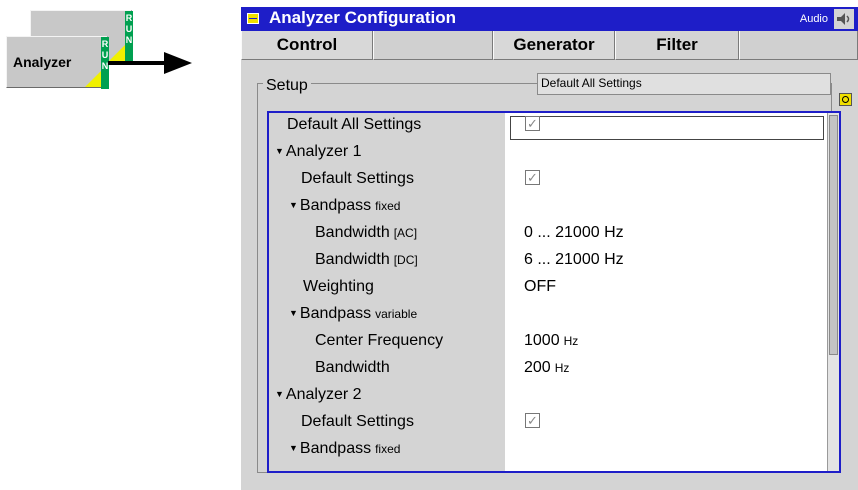  Describe the element at coordinates (405, 233) in the screenshot. I see `row-sublabel: [AC]` at that location.